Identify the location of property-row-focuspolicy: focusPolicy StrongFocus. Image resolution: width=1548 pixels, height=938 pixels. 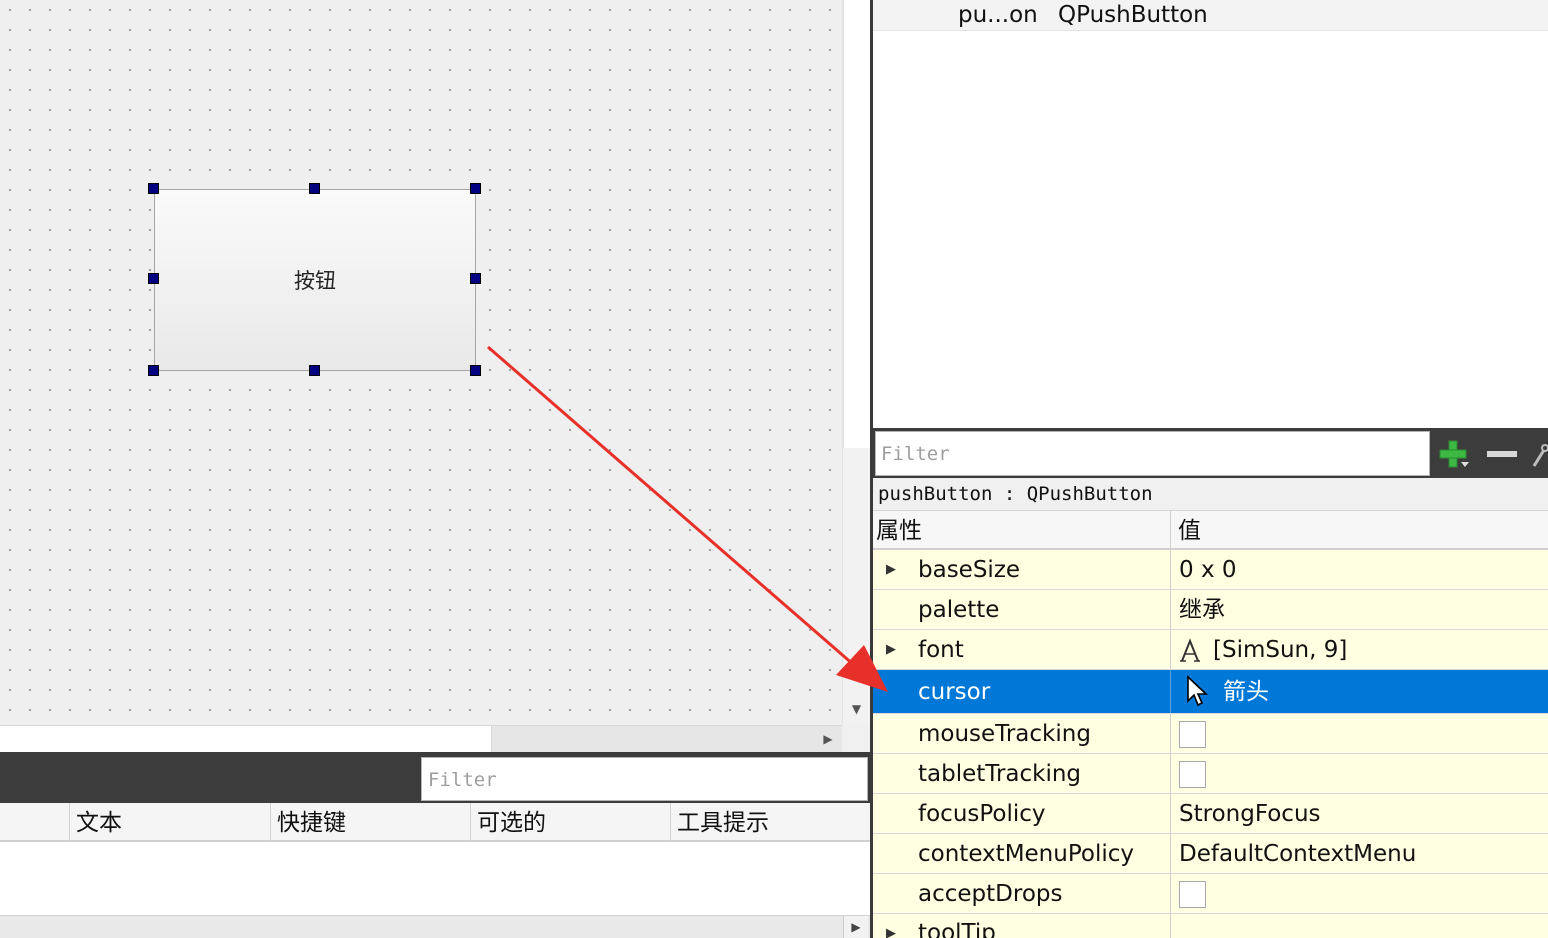
(1210, 814).